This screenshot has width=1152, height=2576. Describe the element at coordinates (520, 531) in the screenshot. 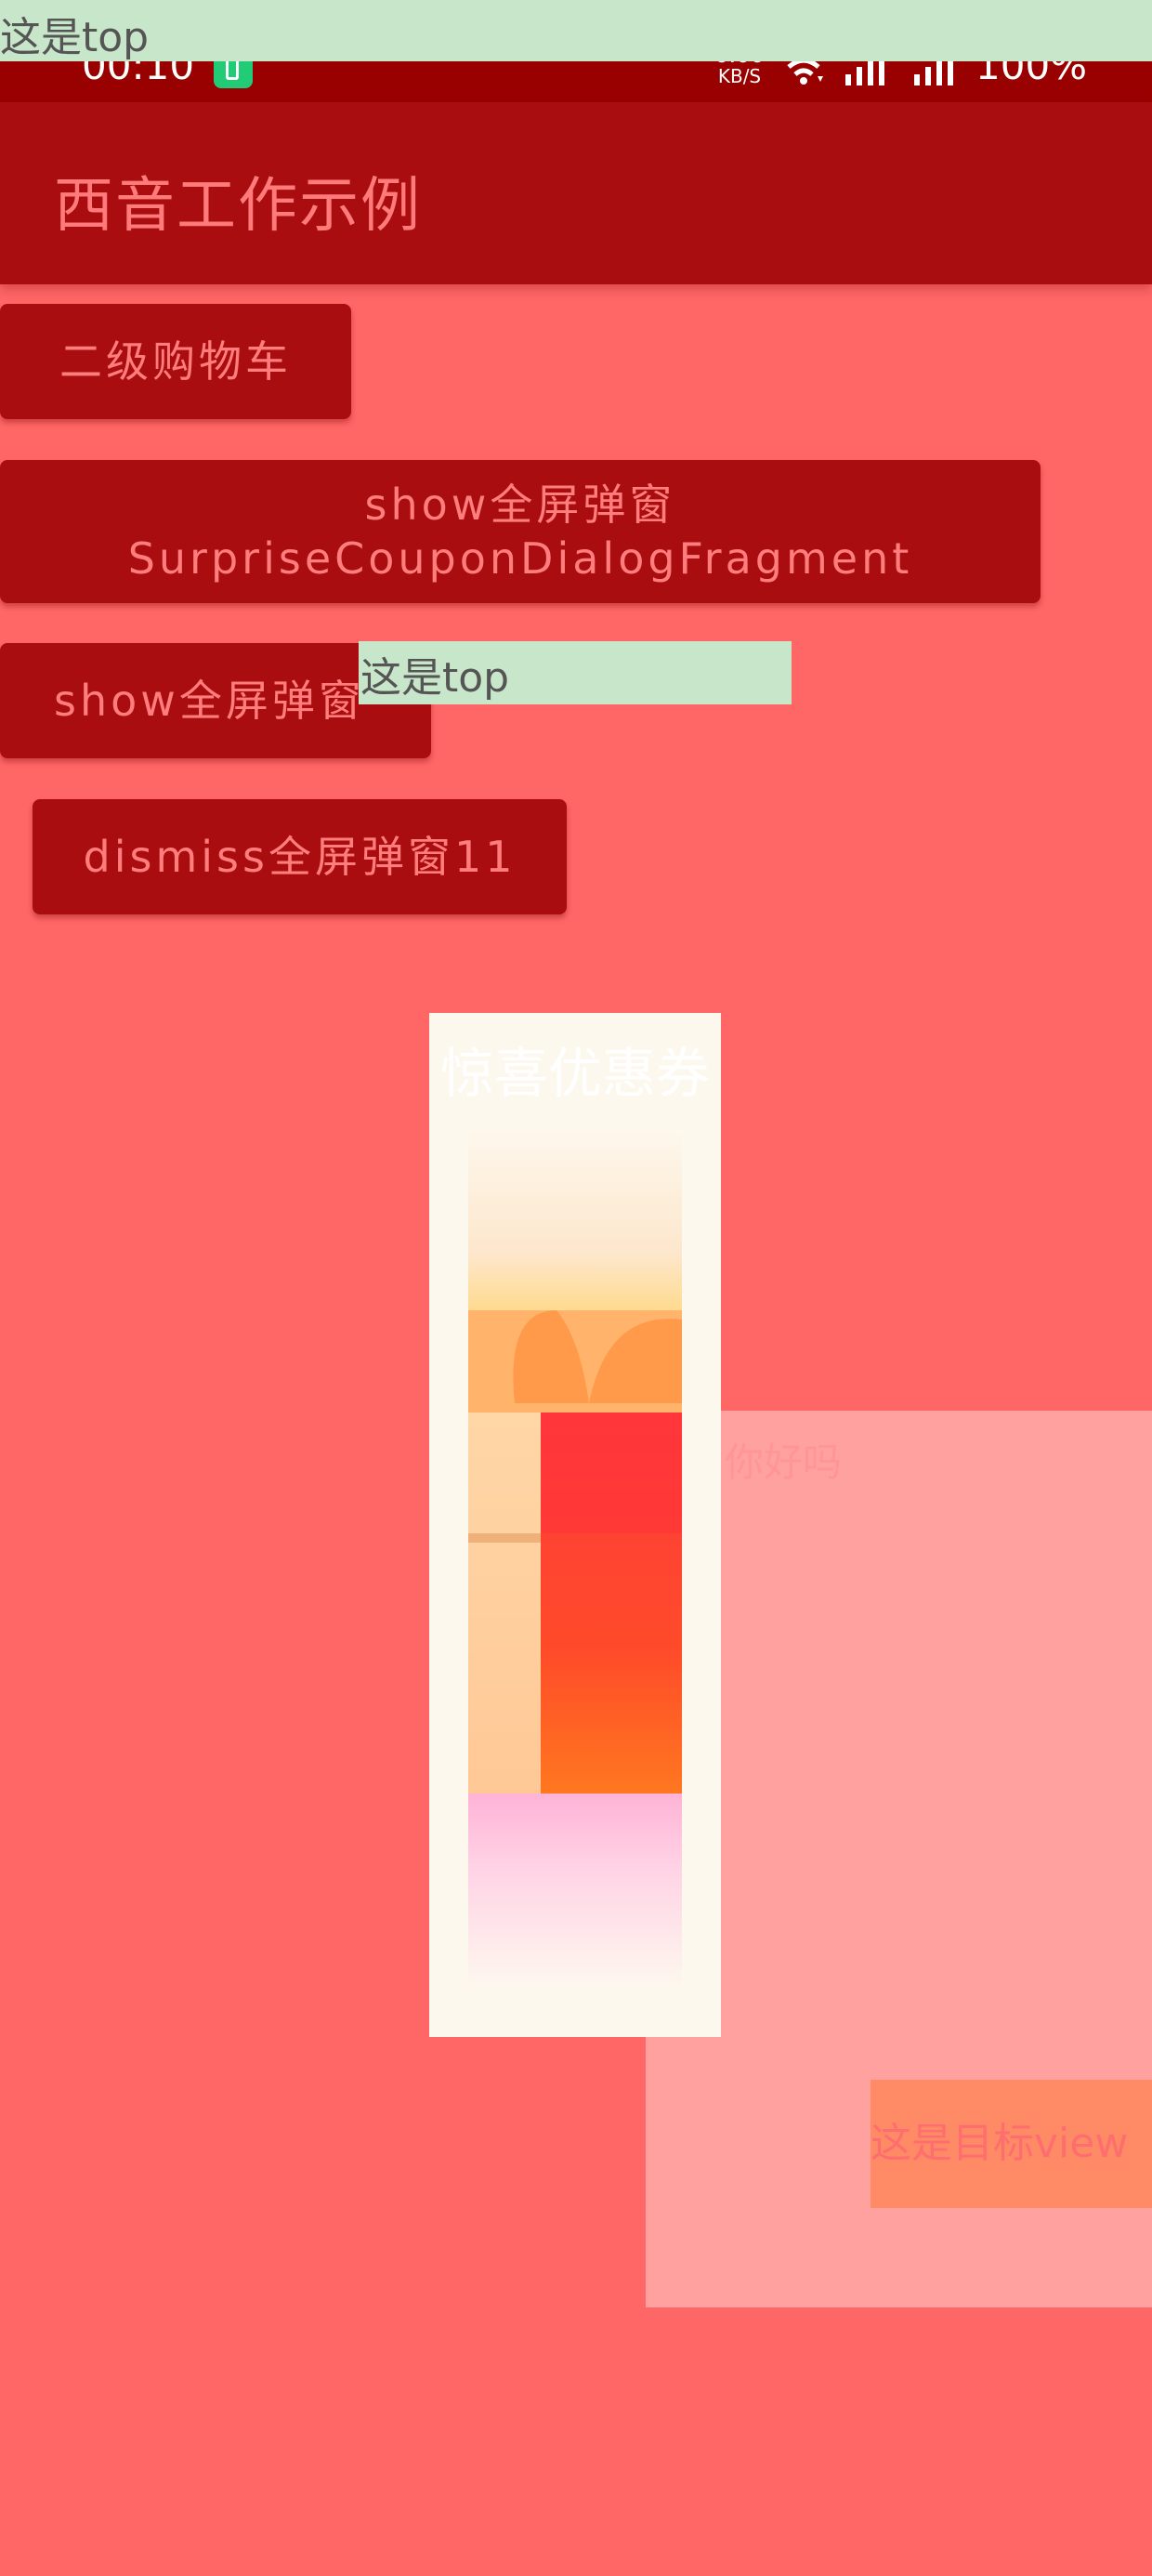

I see `show-coupon-dialog-button: show全屏弹窗 SurpriseCouponDialogFragment` at that location.